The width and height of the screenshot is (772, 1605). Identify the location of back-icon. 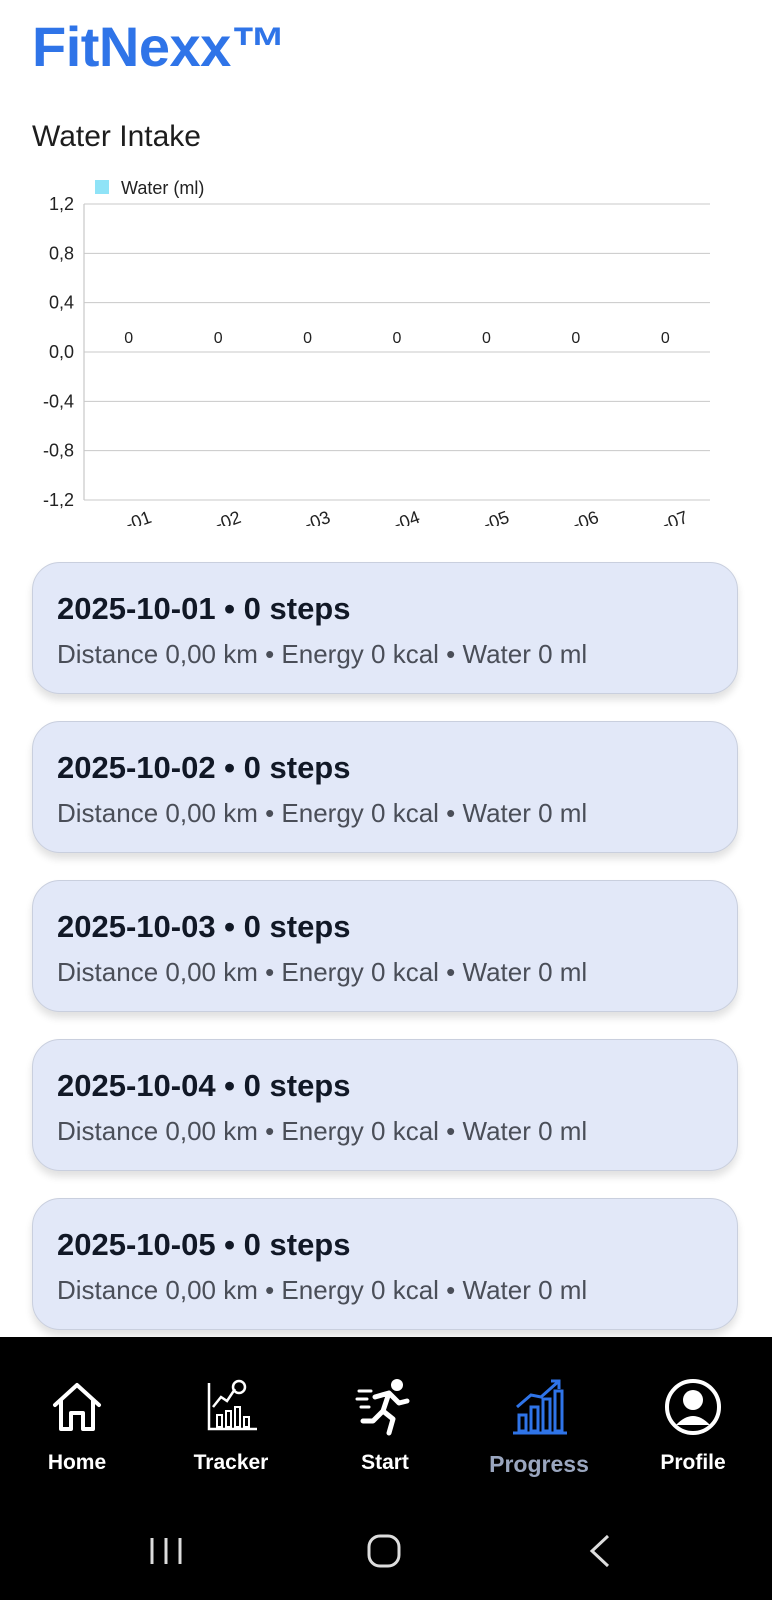
(599, 1551).